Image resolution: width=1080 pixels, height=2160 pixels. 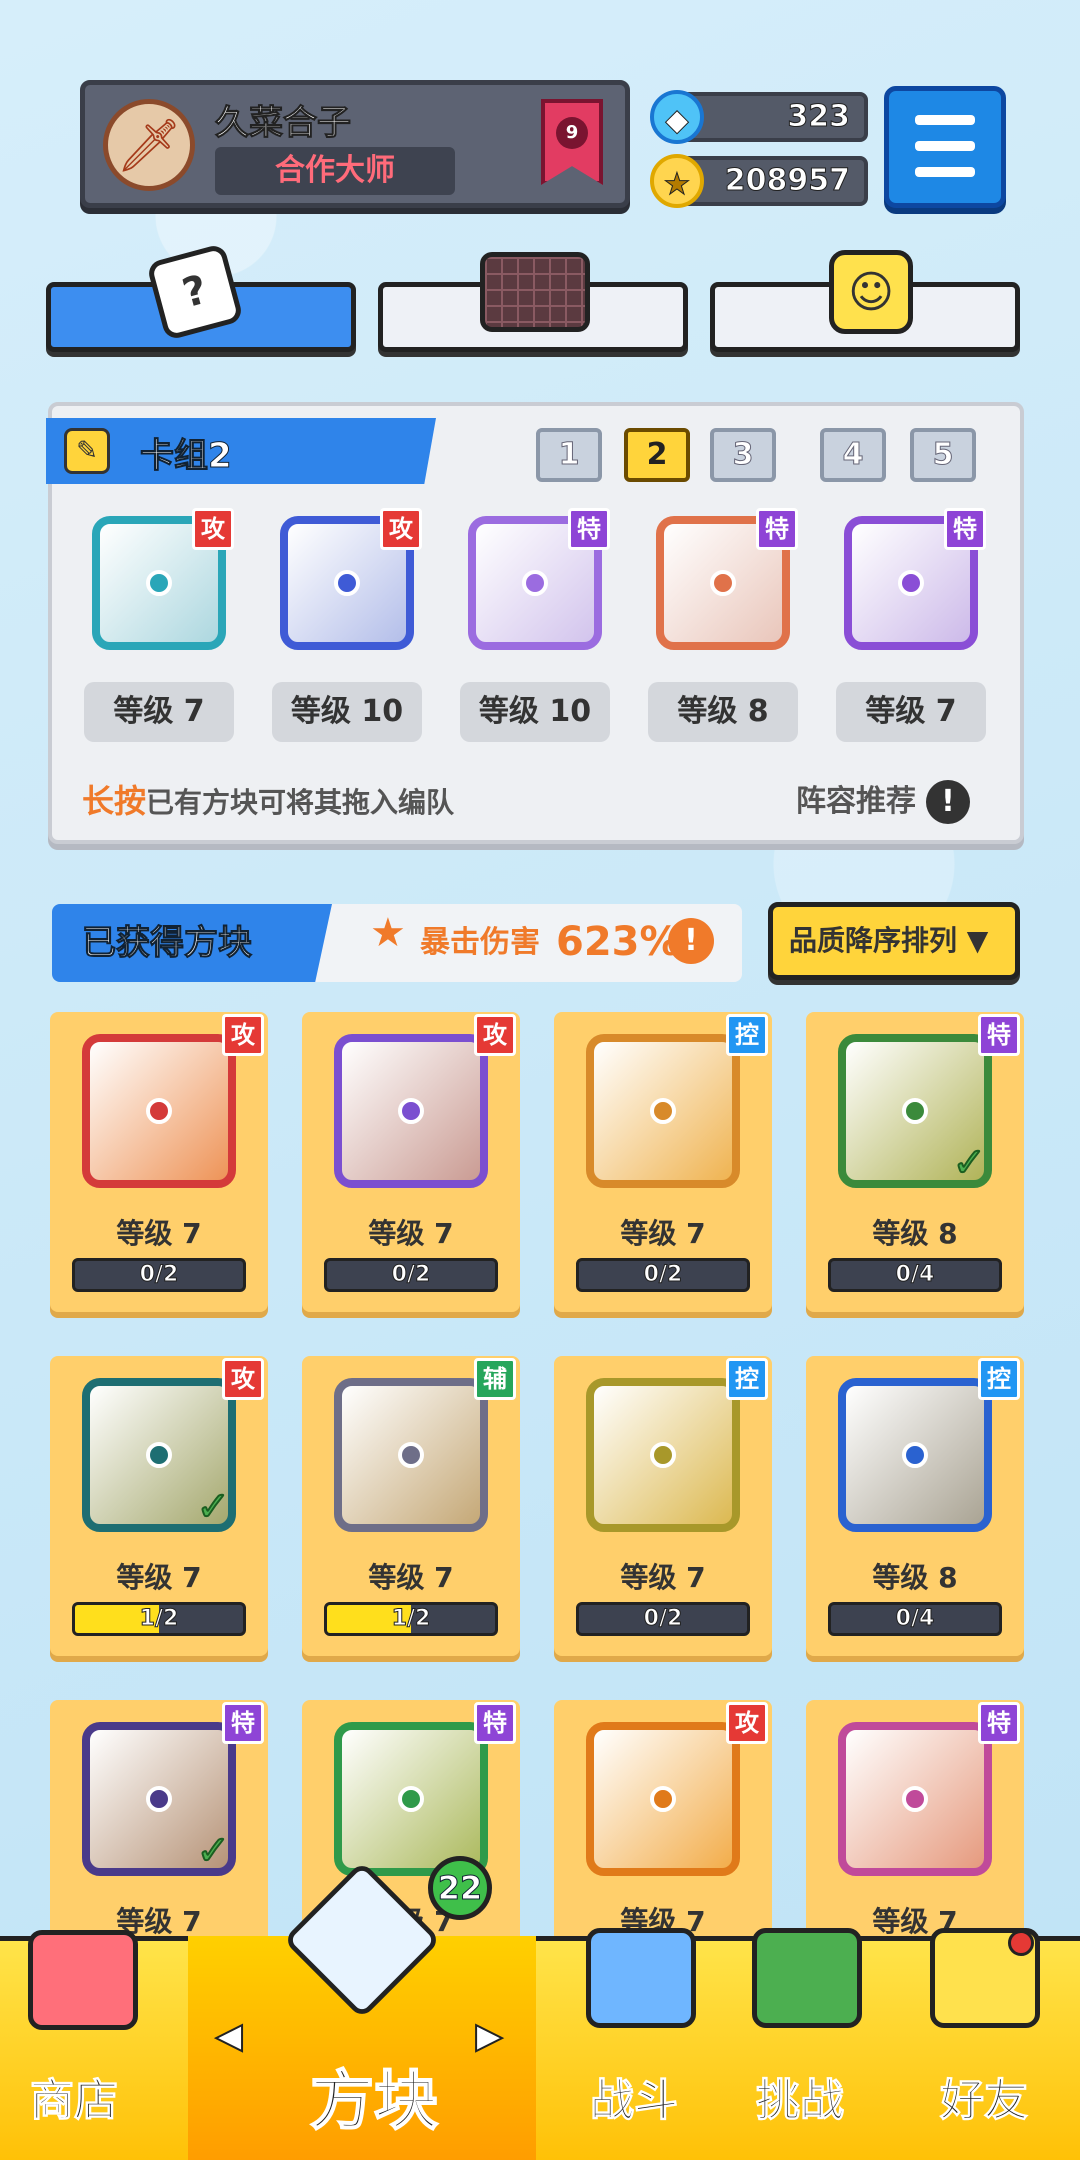 What do you see at coordinates (489, 2036) in the screenshot?
I see `arrow-right-icon: ▶` at bounding box center [489, 2036].